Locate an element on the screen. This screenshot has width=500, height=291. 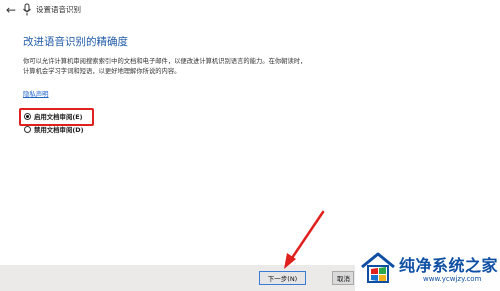
disable-document-review-option: 禁用文档审阅(D) is located at coordinates (54, 129).